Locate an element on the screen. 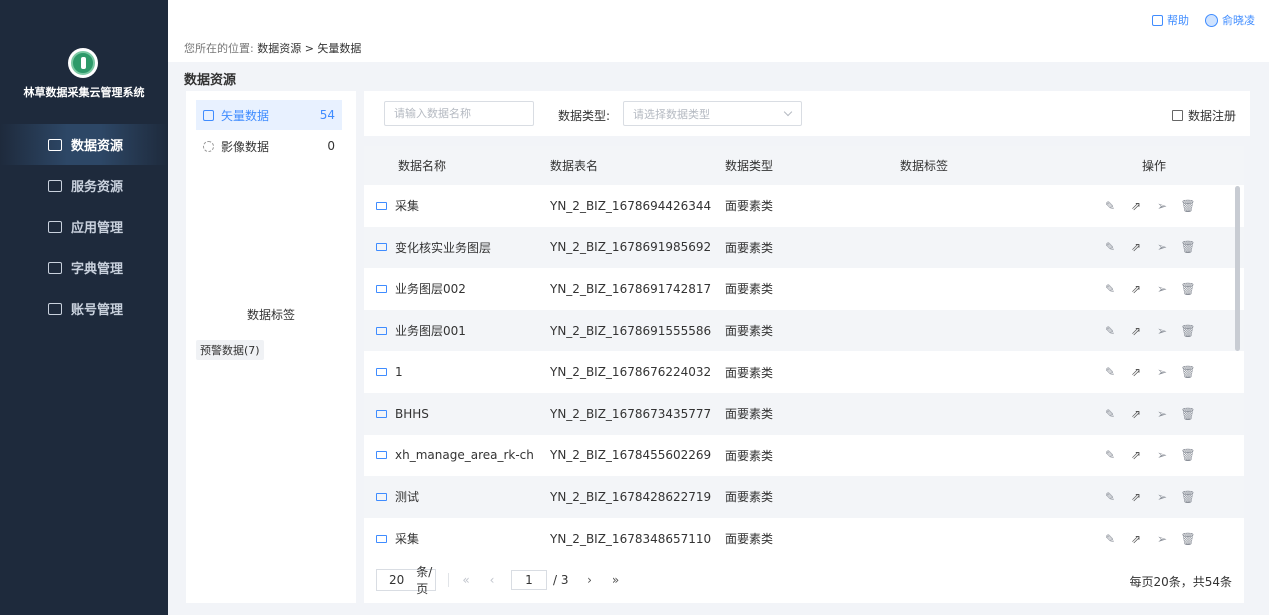 The width and height of the screenshot is (1269, 615). breadcrumb-path: 数据资源 > 矢量数据 is located at coordinates (309, 48).